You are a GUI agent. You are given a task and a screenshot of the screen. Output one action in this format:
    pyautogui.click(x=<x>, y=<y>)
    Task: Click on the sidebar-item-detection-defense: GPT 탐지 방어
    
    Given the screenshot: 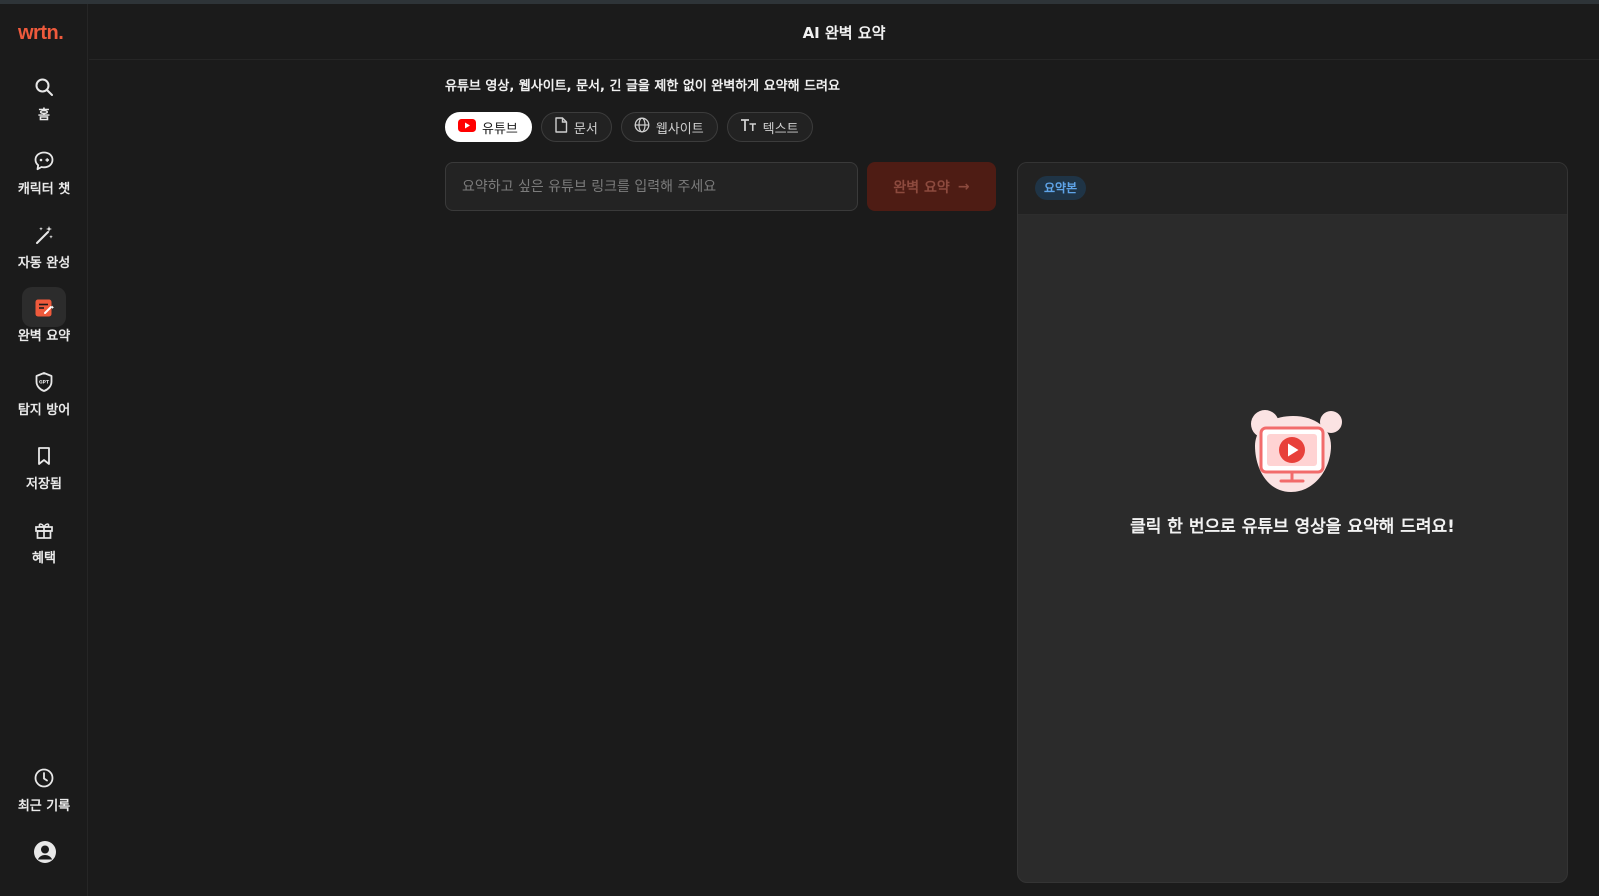 What is the action you would take?
    pyautogui.click(x=44, y=393)
    